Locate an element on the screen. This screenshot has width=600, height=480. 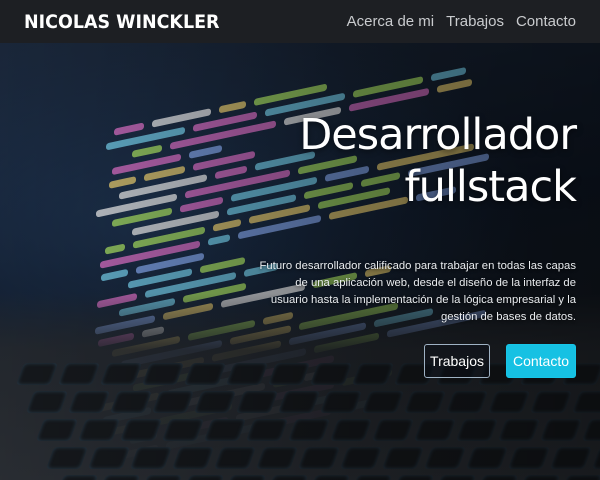
brand-logo-text: NICOLAS WINCKLER is located at coordinates (122, 22).